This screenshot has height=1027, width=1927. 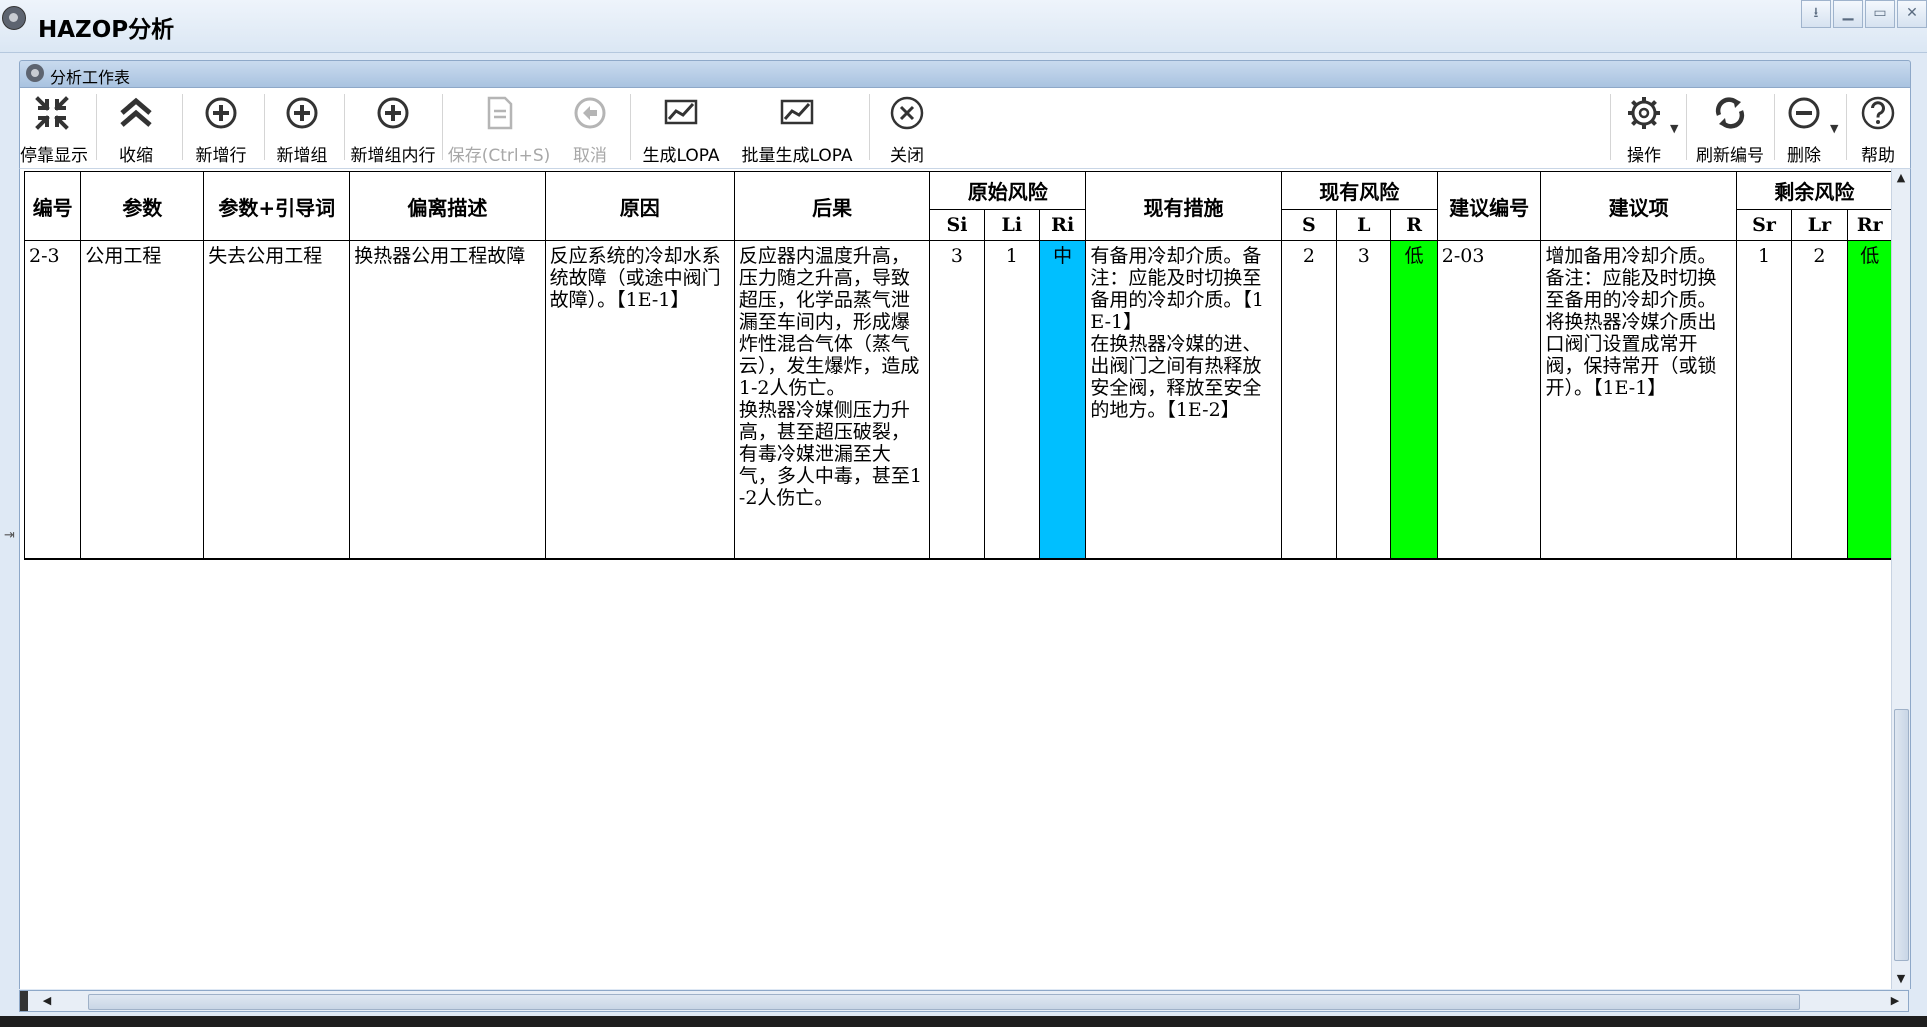 What do you see at coordinates (500, 113) in the screenshot?
I see `save-document-icon` at bounding box center [500, 113].